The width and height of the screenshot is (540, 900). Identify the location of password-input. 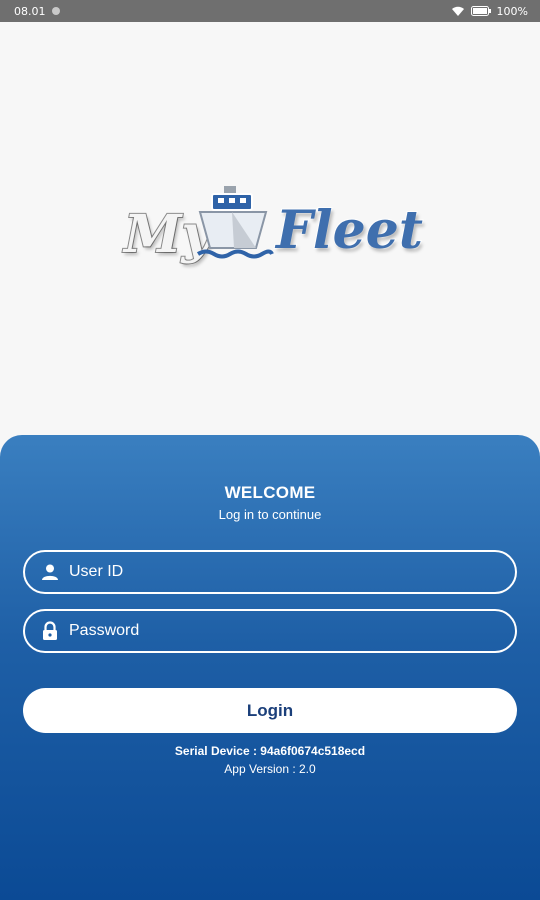
(279, 631).